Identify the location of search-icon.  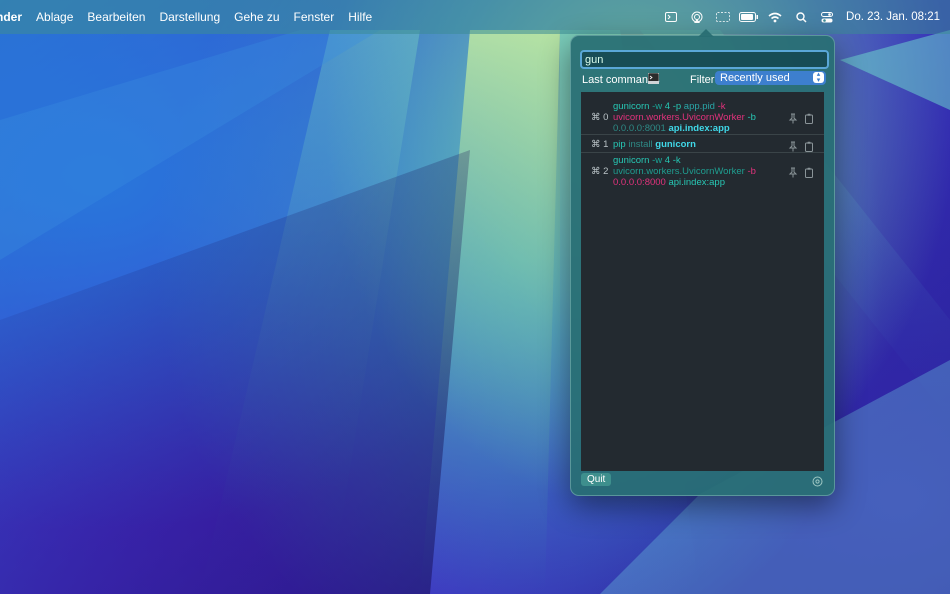
(801, 17).